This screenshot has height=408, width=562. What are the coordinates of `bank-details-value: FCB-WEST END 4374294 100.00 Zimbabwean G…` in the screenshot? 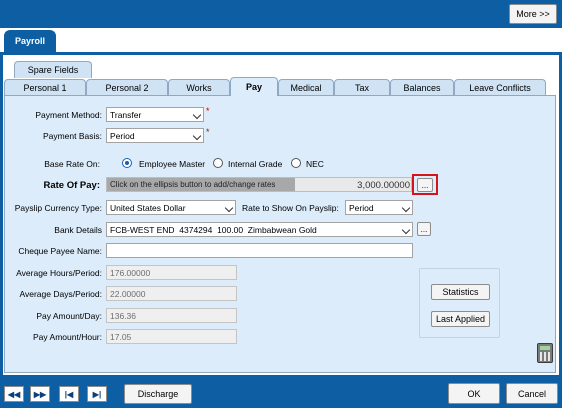 It's located at (213, 229).